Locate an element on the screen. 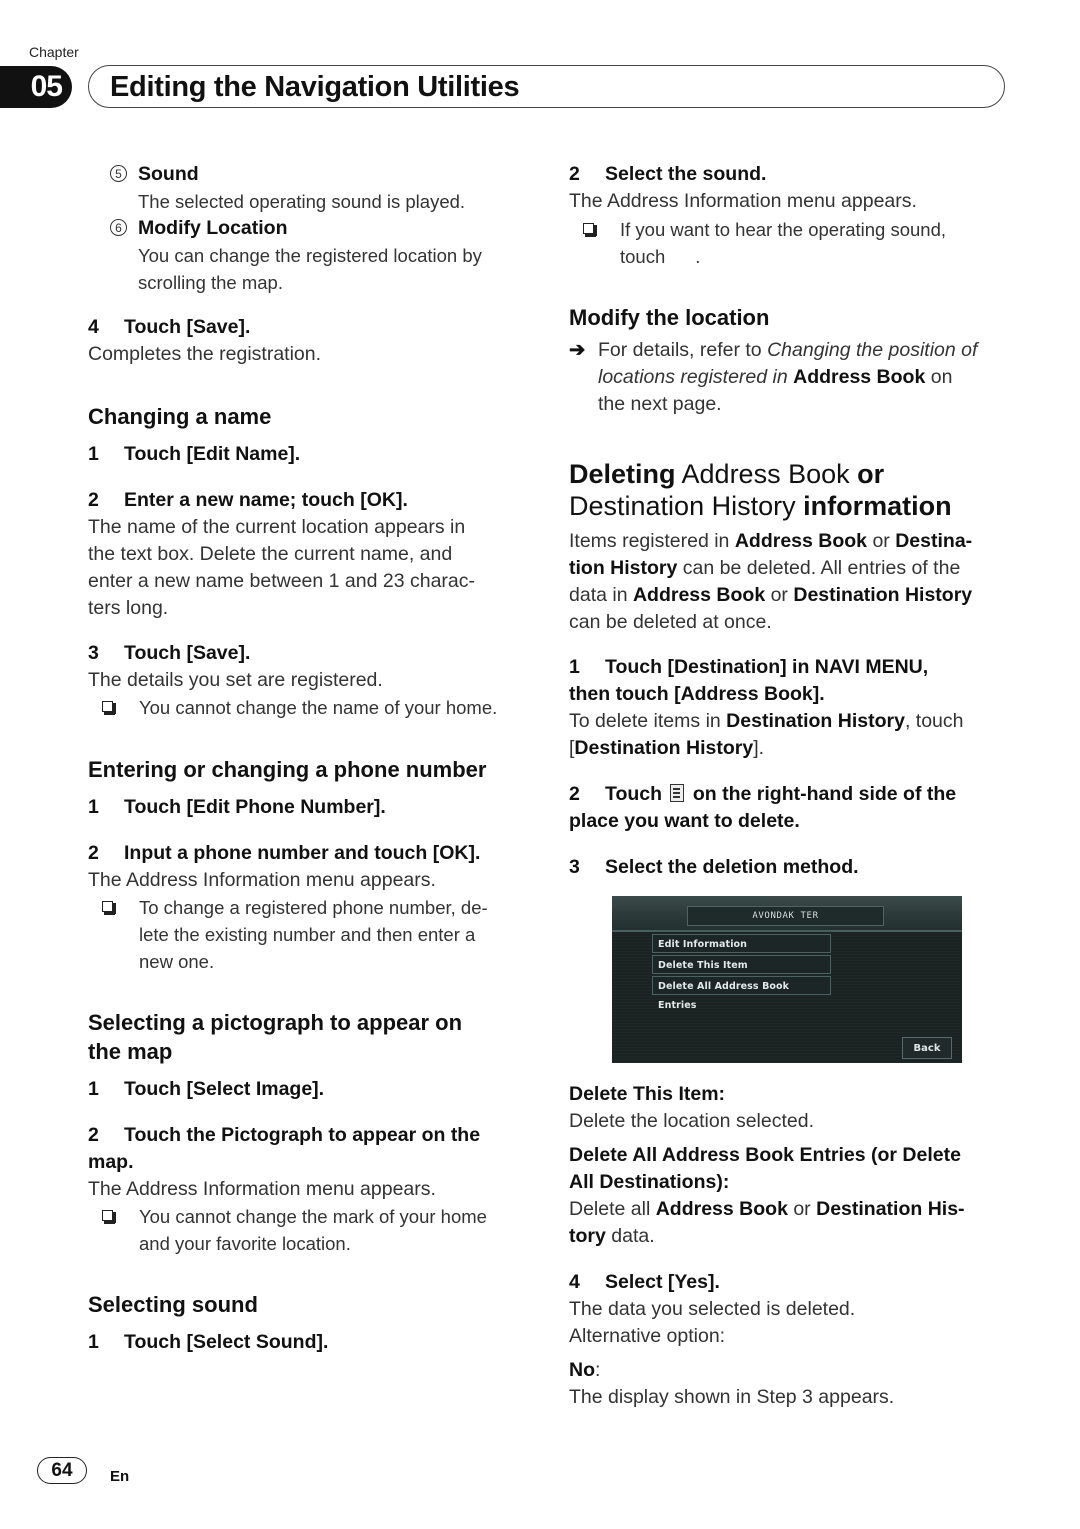  callout-title: Modify Location is located at coordinates (213, 228).